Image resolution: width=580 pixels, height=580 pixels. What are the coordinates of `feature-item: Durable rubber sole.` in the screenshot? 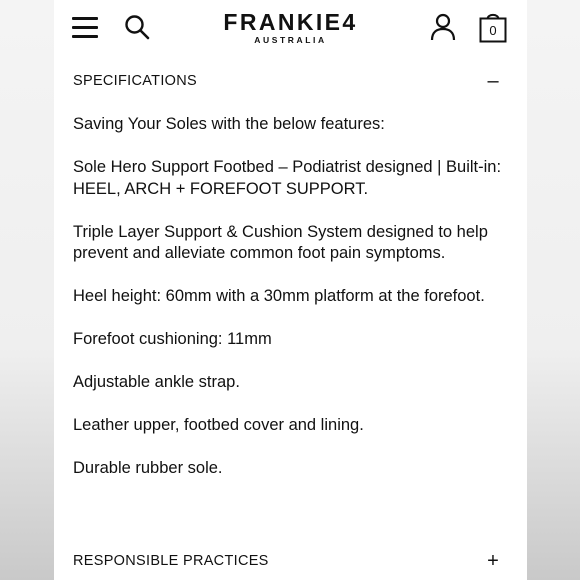 It's located at (148, 468).